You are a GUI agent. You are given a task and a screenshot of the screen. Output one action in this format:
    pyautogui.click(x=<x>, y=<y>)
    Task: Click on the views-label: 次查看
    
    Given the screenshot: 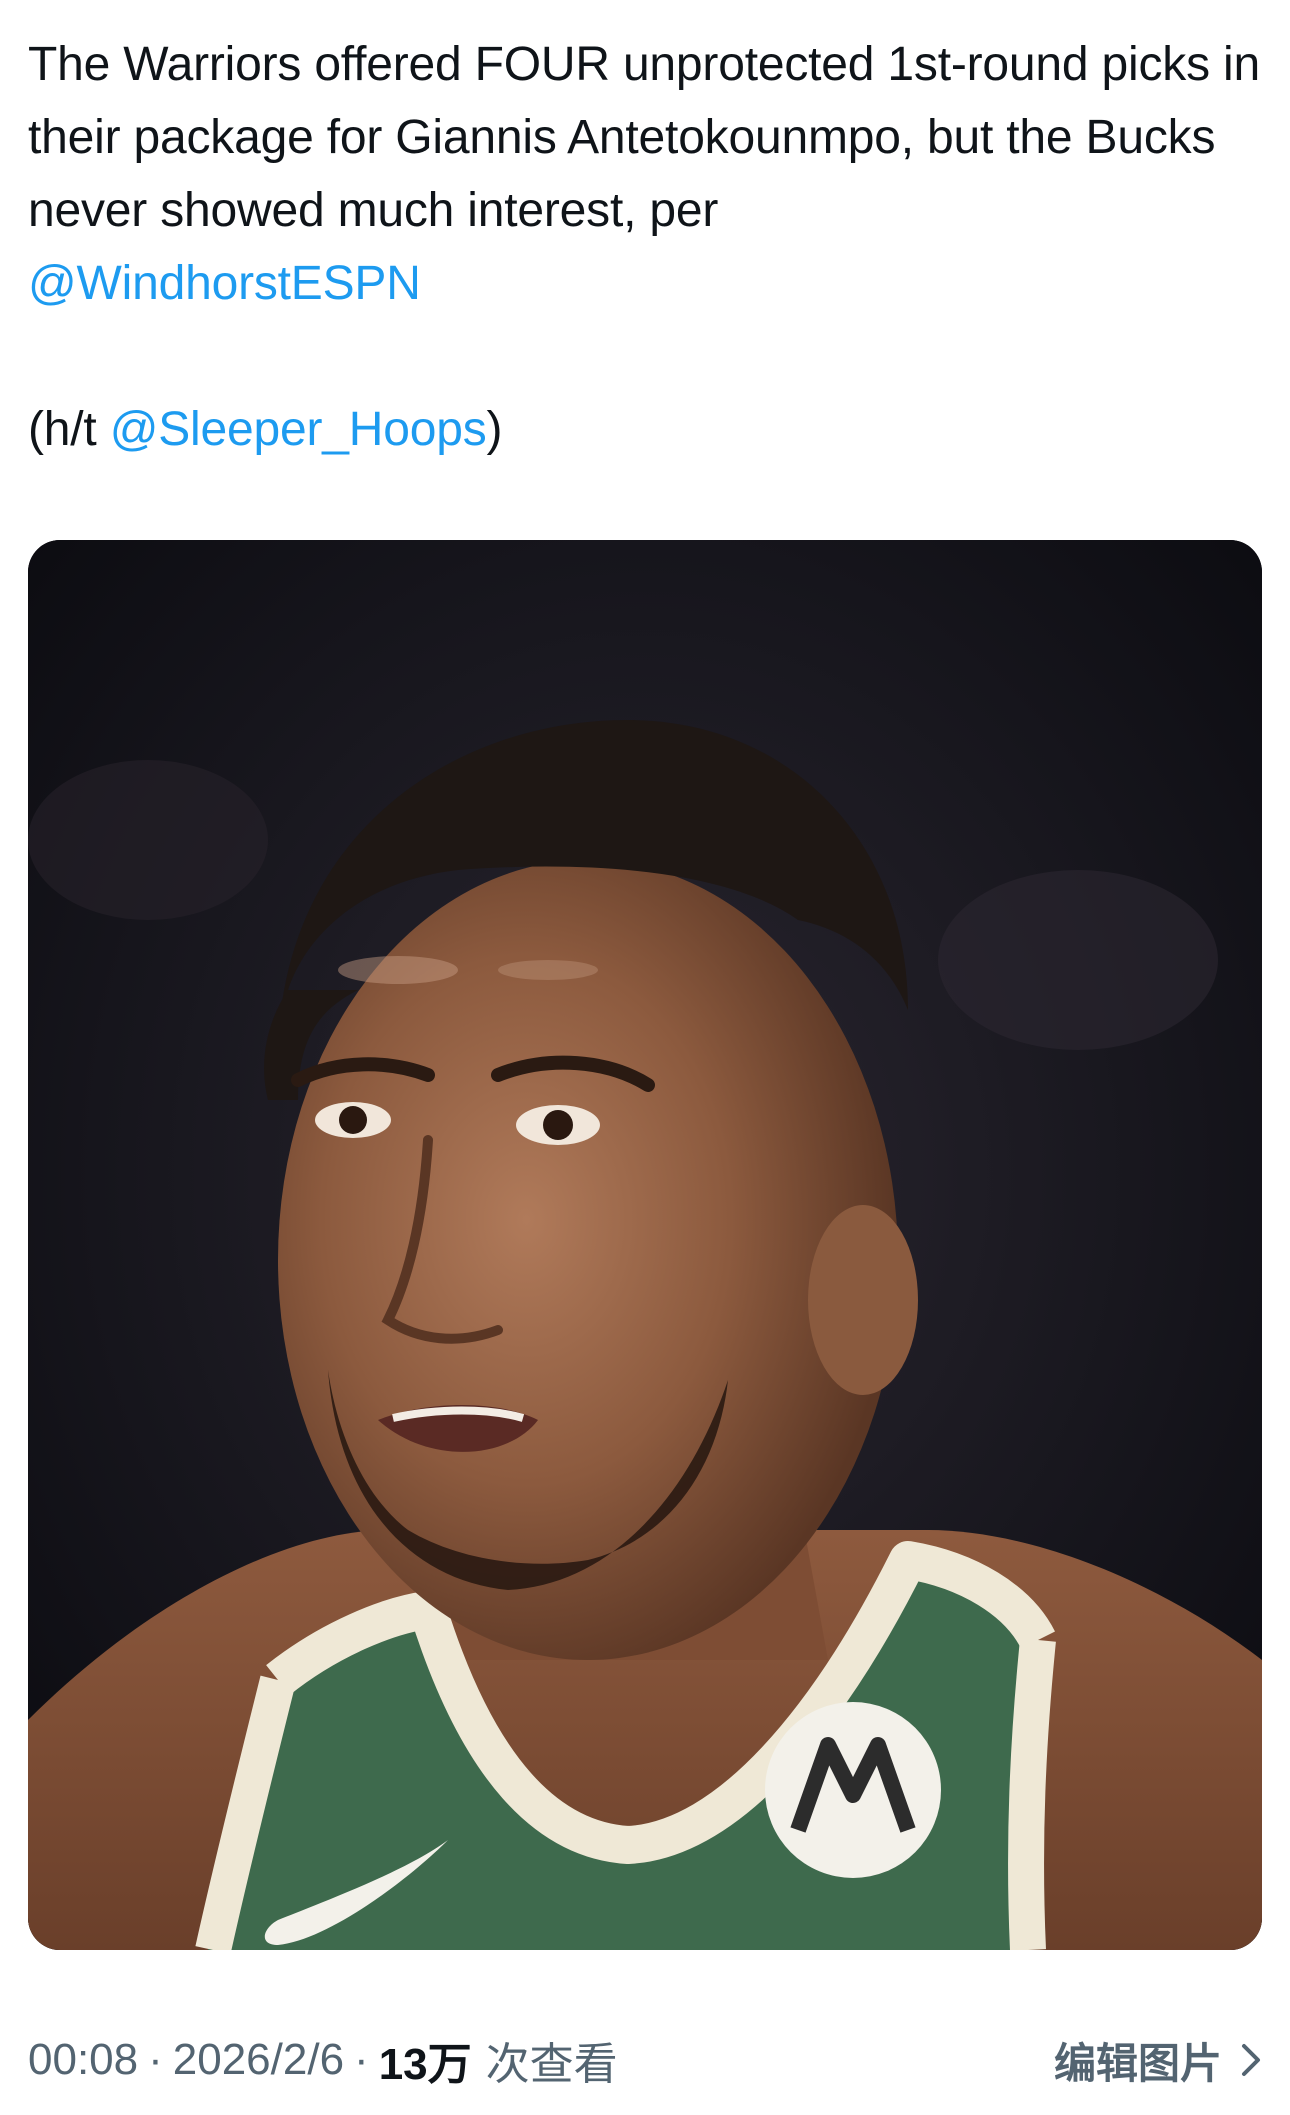 What is the action you would take?
    pyautogui.click(x=551, y=2064)
    